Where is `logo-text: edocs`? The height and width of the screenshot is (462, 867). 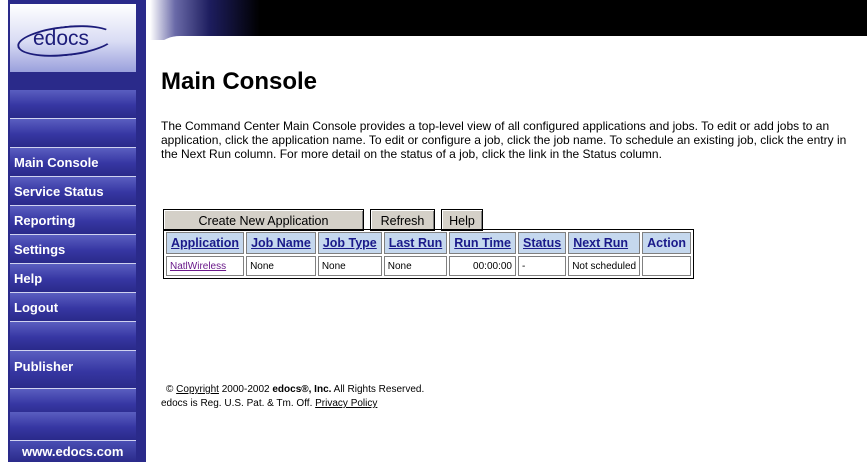 logo-text: edocs is located at coordinates (61, 38).